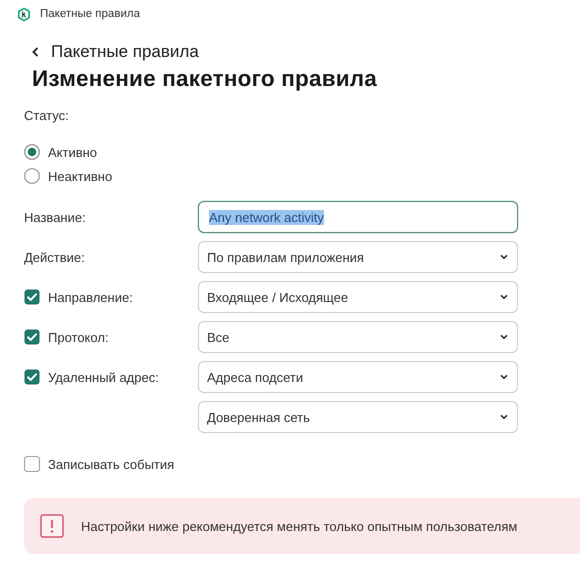 This screenshot has height=565, width=580. I want to click on window-title: Пакетные правила, so click(90, 14).